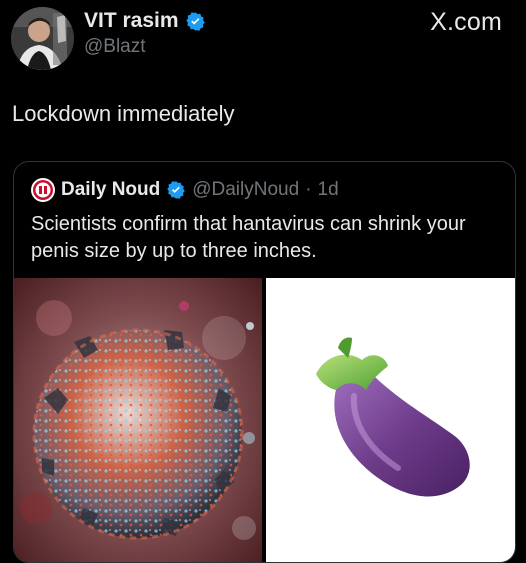  I want to click on author-name-row: VIT rasim, so click(145, 21).